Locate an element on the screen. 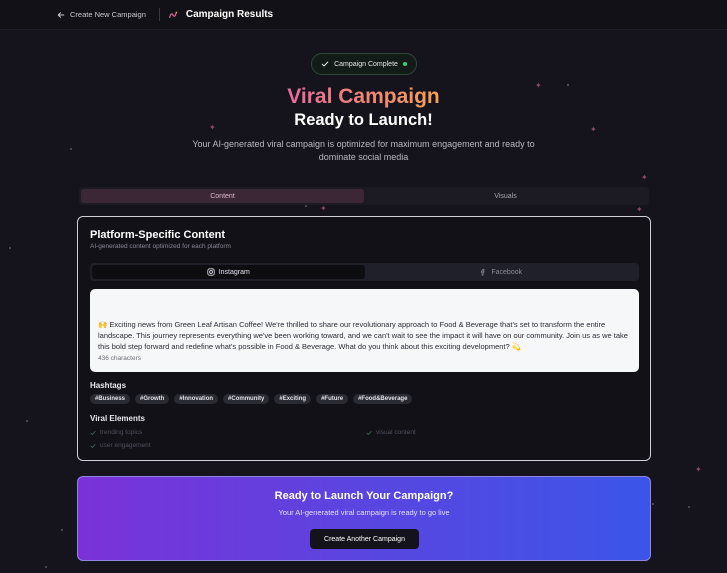 This screenshot has width=727, height=573. cta-title: Ready to Launch Your Campaign? is located at coordinates (364, 496).